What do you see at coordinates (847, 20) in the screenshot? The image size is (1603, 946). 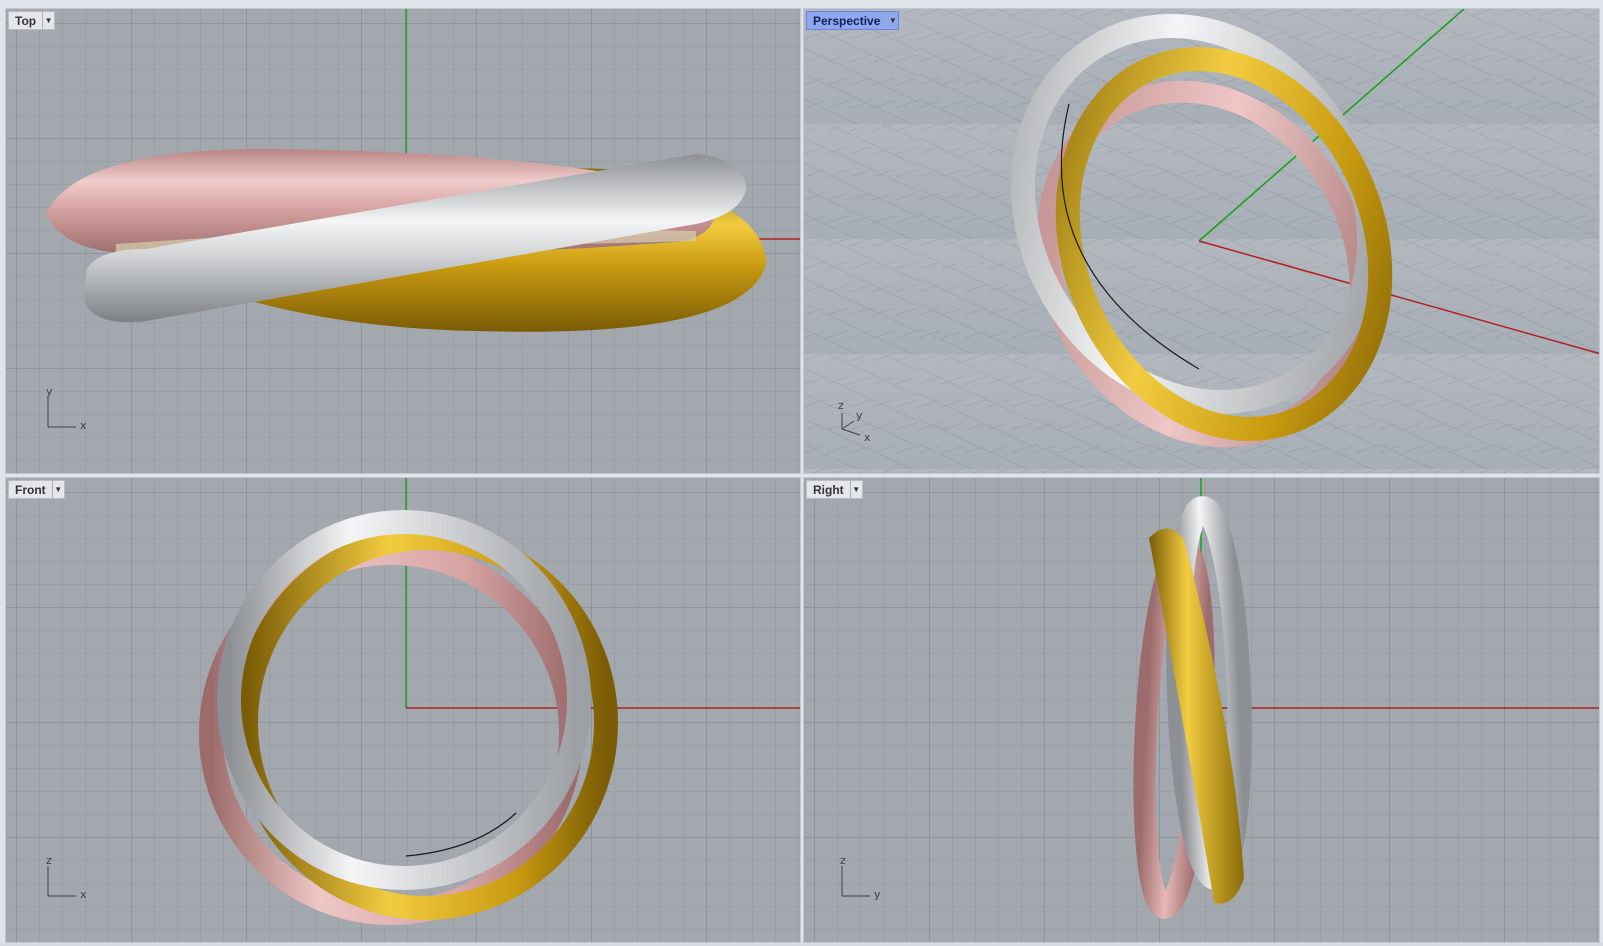 I see `viewport-title: Perspective` at bounding box center [847, 20].